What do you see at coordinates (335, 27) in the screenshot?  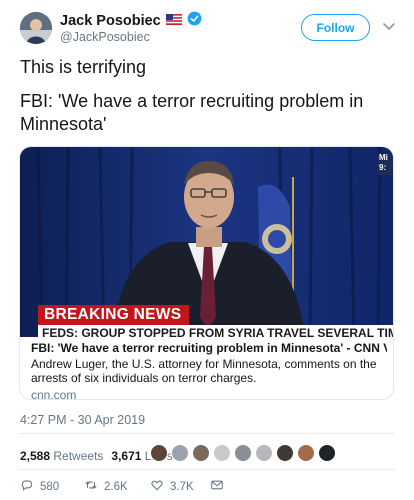 I see `follow-button: Follow` at bounding box center [335, 27].